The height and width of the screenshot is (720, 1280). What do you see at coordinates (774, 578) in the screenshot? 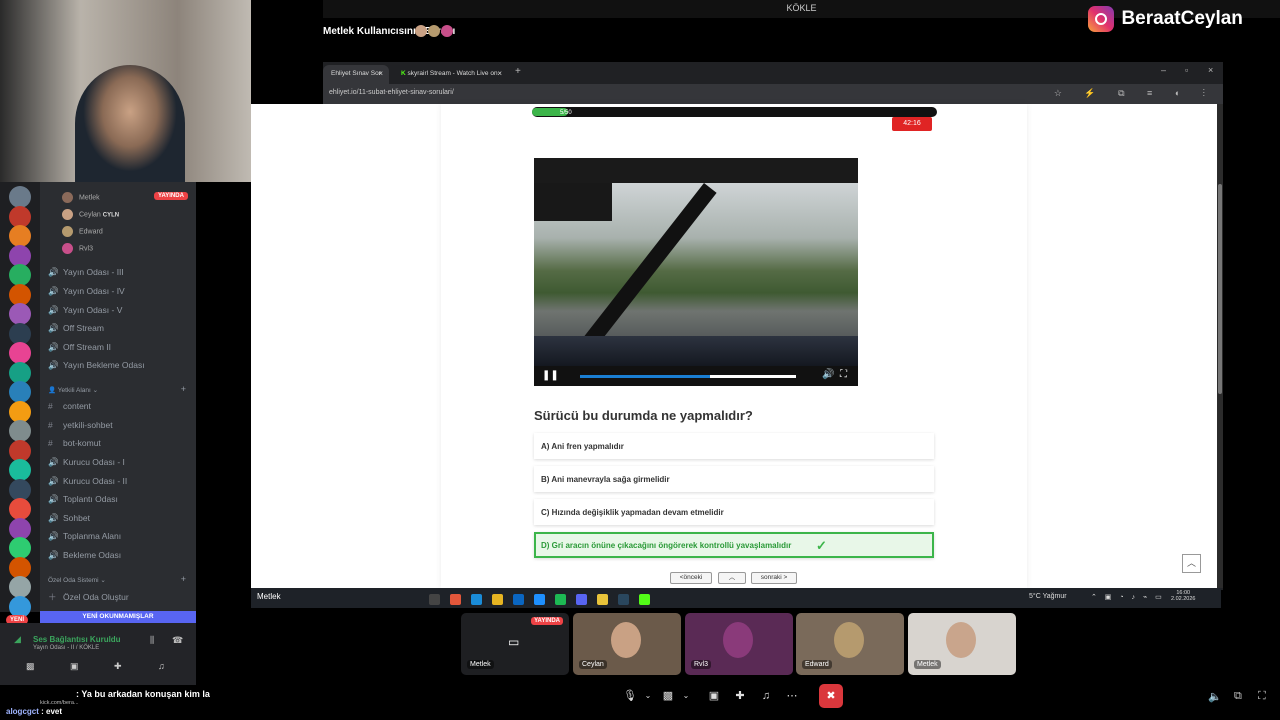
I see `next-button: sonraki >` at bounding box center [774, 578].